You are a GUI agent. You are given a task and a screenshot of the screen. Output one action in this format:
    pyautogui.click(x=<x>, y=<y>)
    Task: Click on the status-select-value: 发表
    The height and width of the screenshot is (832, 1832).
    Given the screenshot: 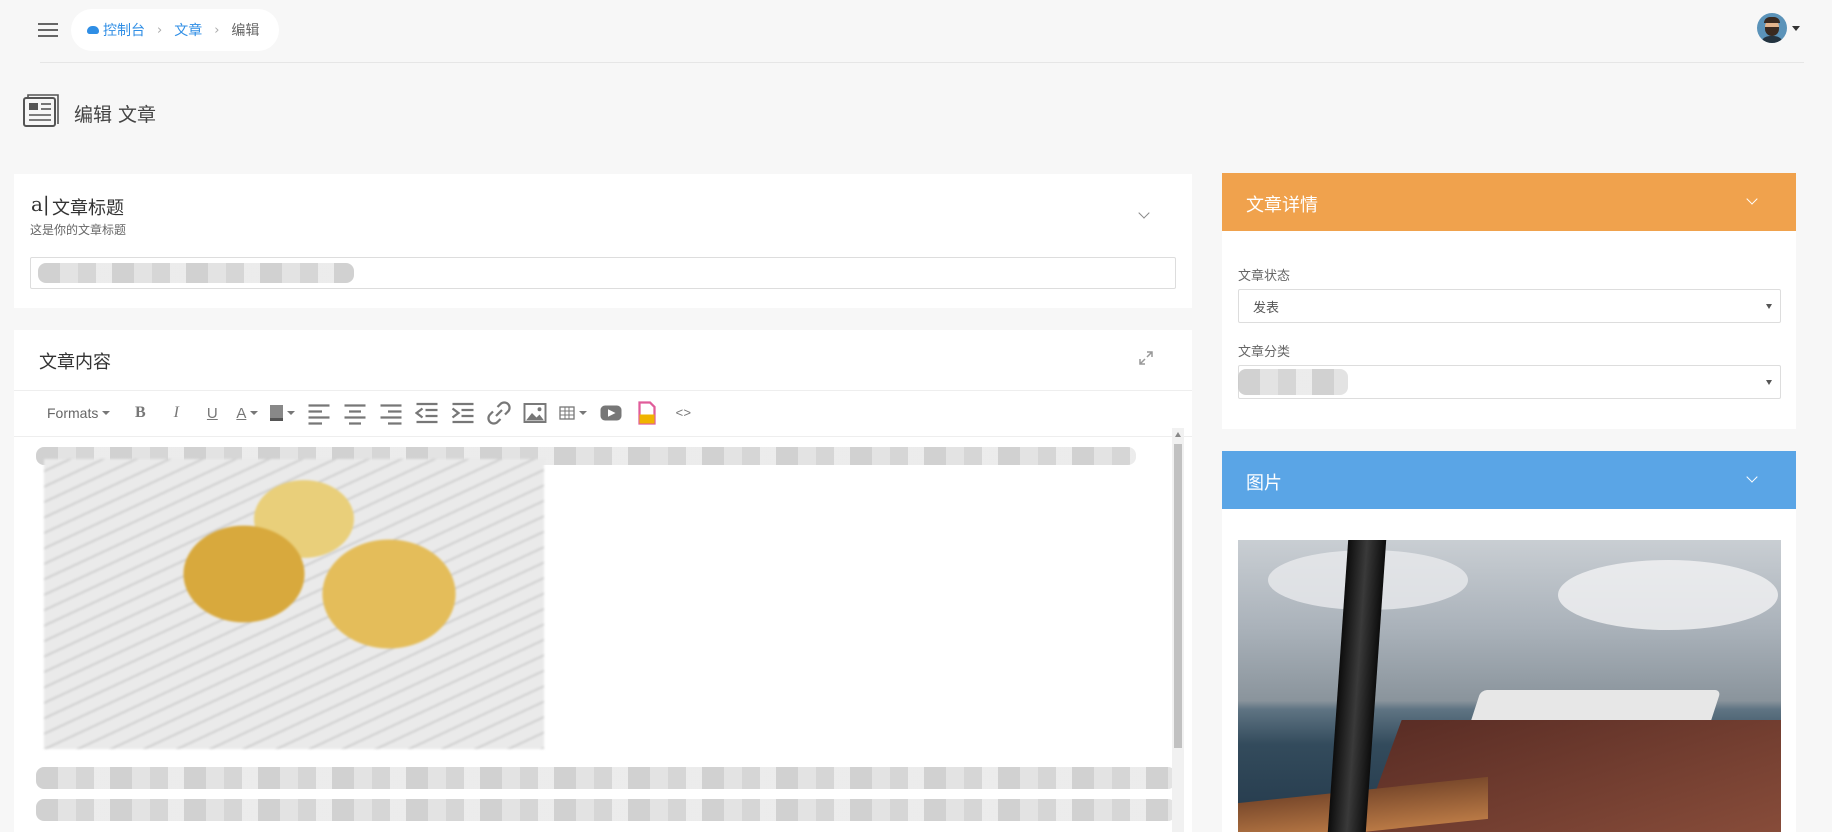 What is the action you would take?
    pyautogui.click(x=1266, y=307)
    